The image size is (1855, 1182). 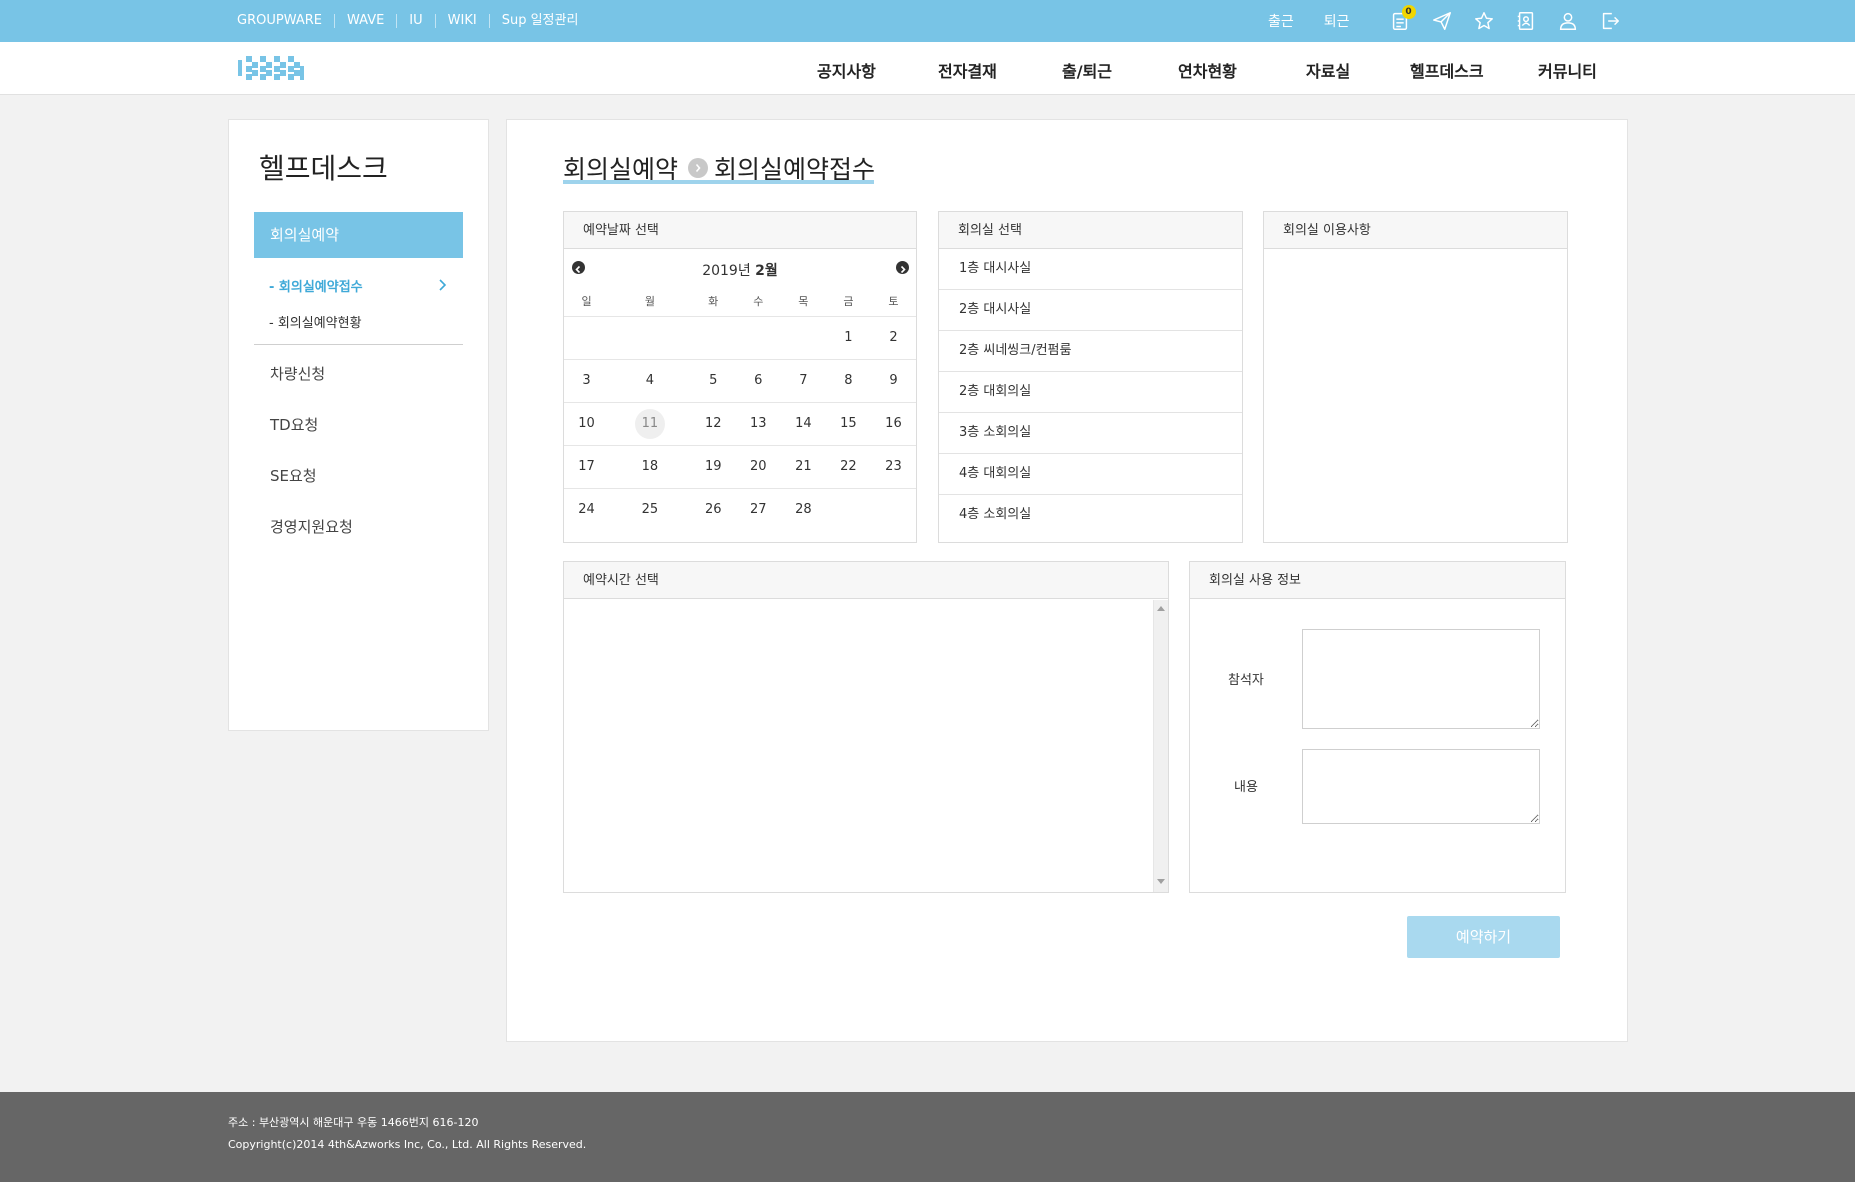 I want to click on calendar-day-number: 2, so click(x=893, y=337).